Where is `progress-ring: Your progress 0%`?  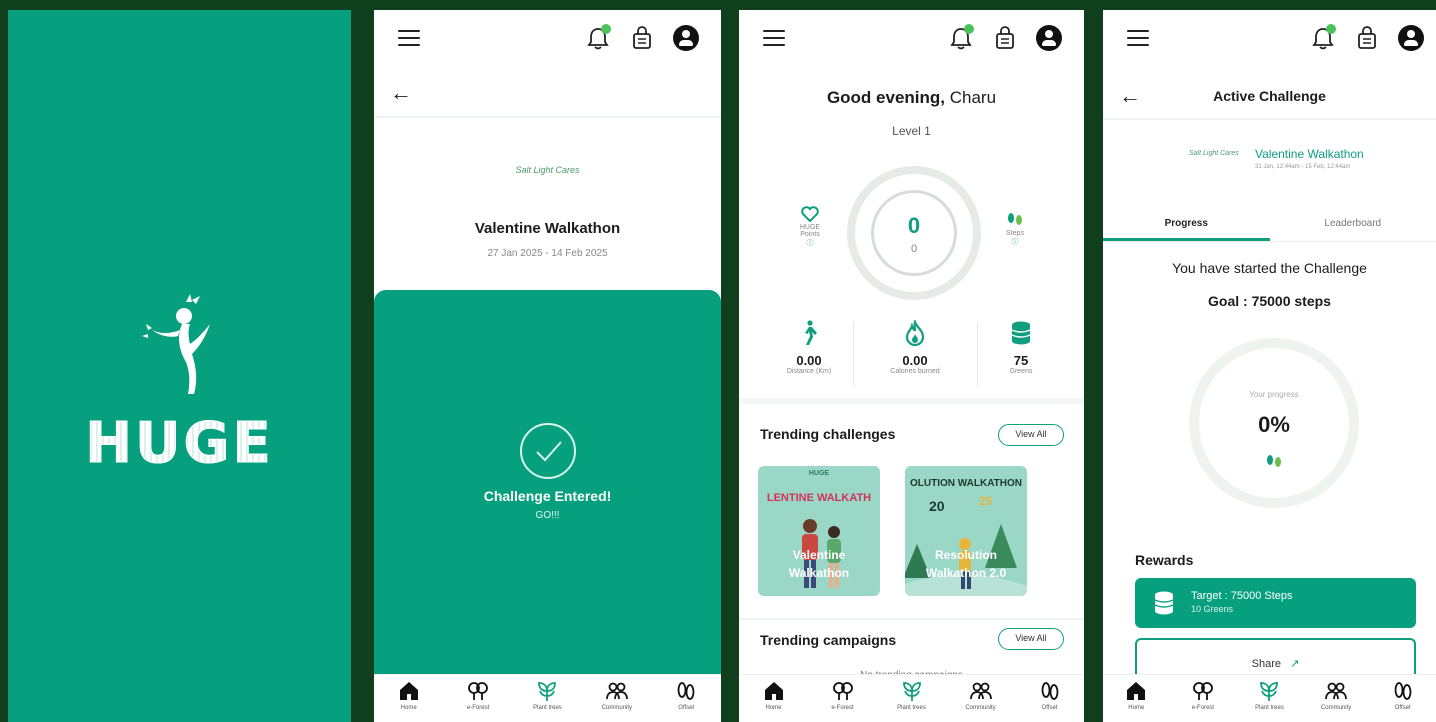 progress-ring: Your progress 0% is located at coordinates (1274, 423).